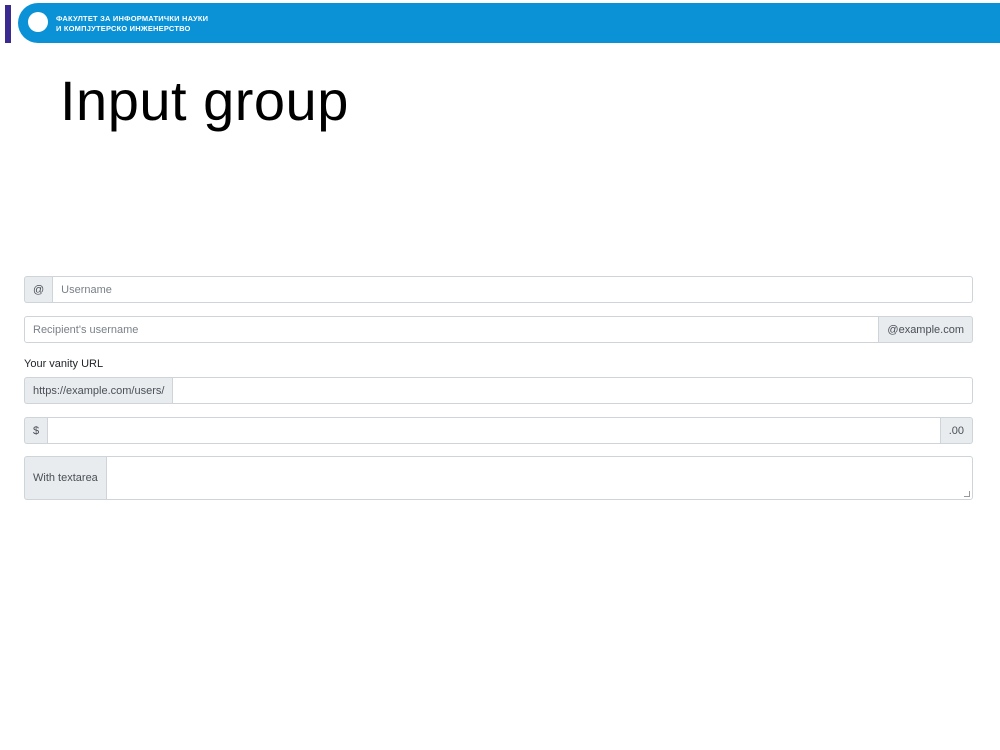  I want to click on vanity-url-input, so click(572, 390).